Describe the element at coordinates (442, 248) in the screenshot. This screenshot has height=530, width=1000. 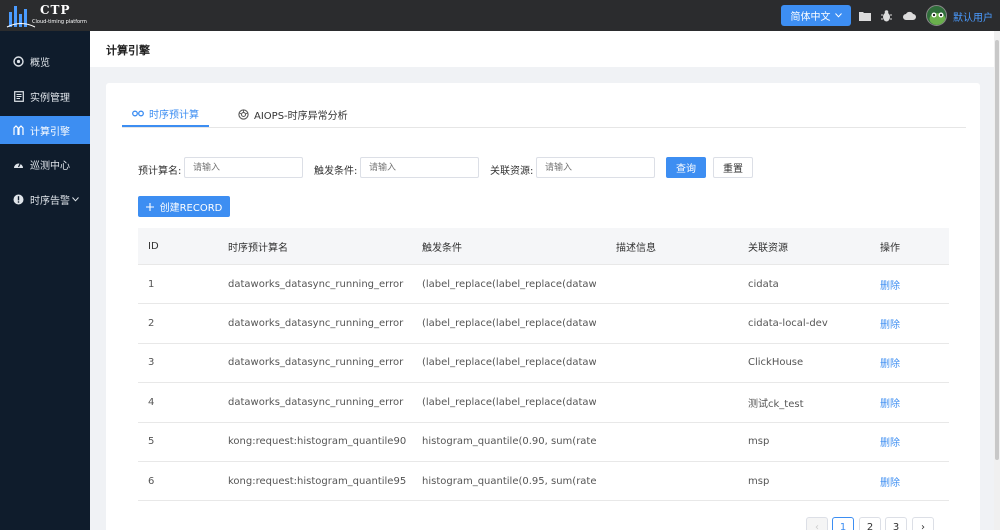
I see `header-condition: 触发条件` at that location.